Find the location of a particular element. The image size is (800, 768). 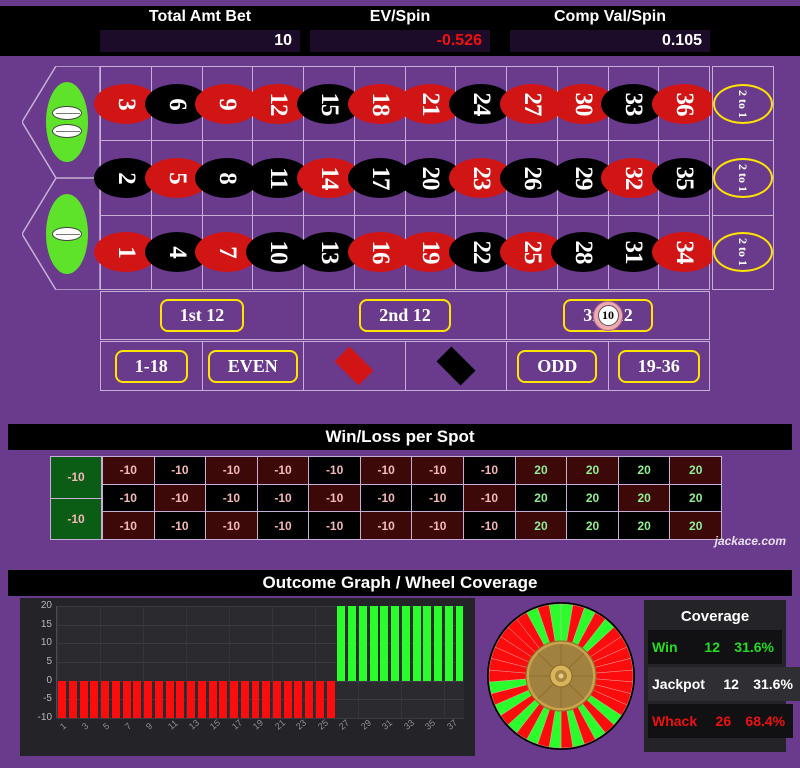

winloss-title: Win/Loss per Spot is located at coordinates (400, 437).